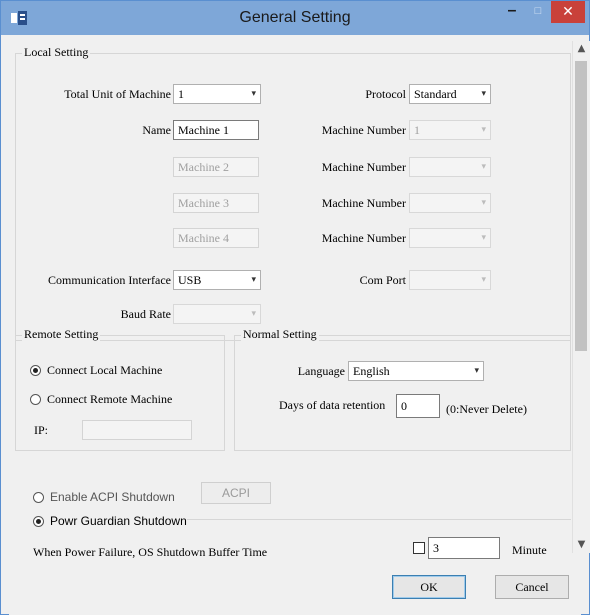  What do you see at coordinates (332, 405) in the screenshot?
I see `retention-label: Days of data retention` at bounding box center [332, 405].